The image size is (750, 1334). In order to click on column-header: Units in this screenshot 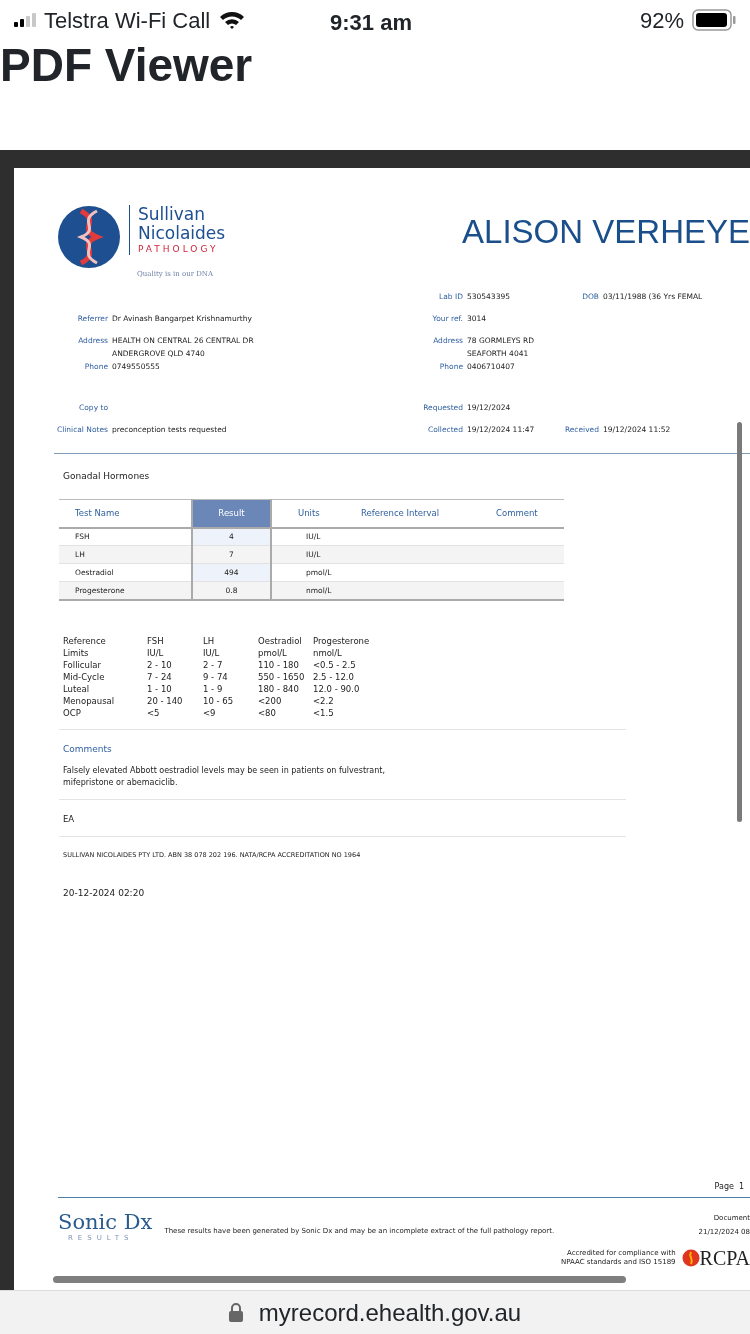, I will do `click(308, 513)`.